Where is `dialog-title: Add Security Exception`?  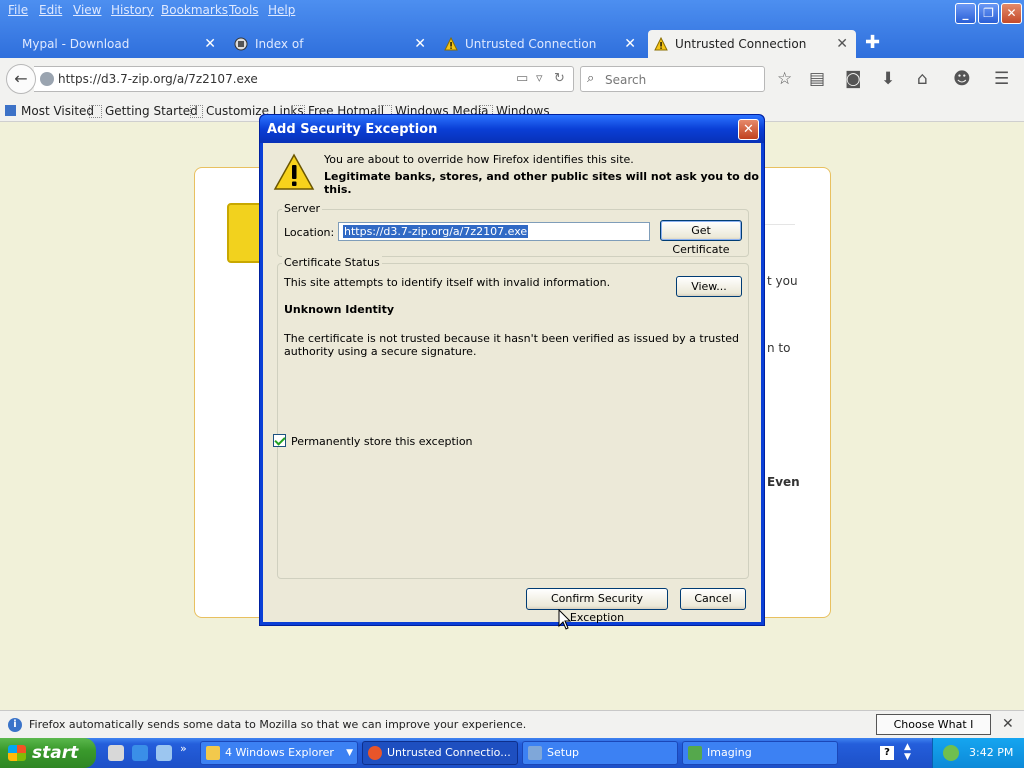 dialog-title: Add Security Exception is located at coordinates (512, 129).